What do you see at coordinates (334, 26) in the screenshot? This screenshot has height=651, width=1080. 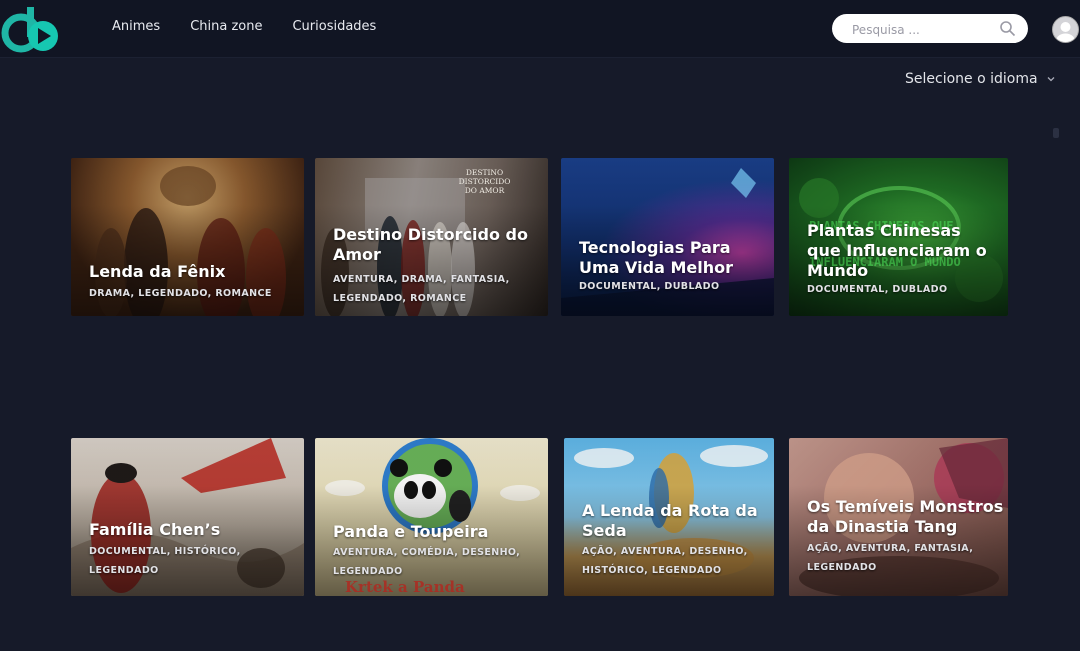 I see `nav-curiosidades: Curiosidades` at bounding box center [334, 26].